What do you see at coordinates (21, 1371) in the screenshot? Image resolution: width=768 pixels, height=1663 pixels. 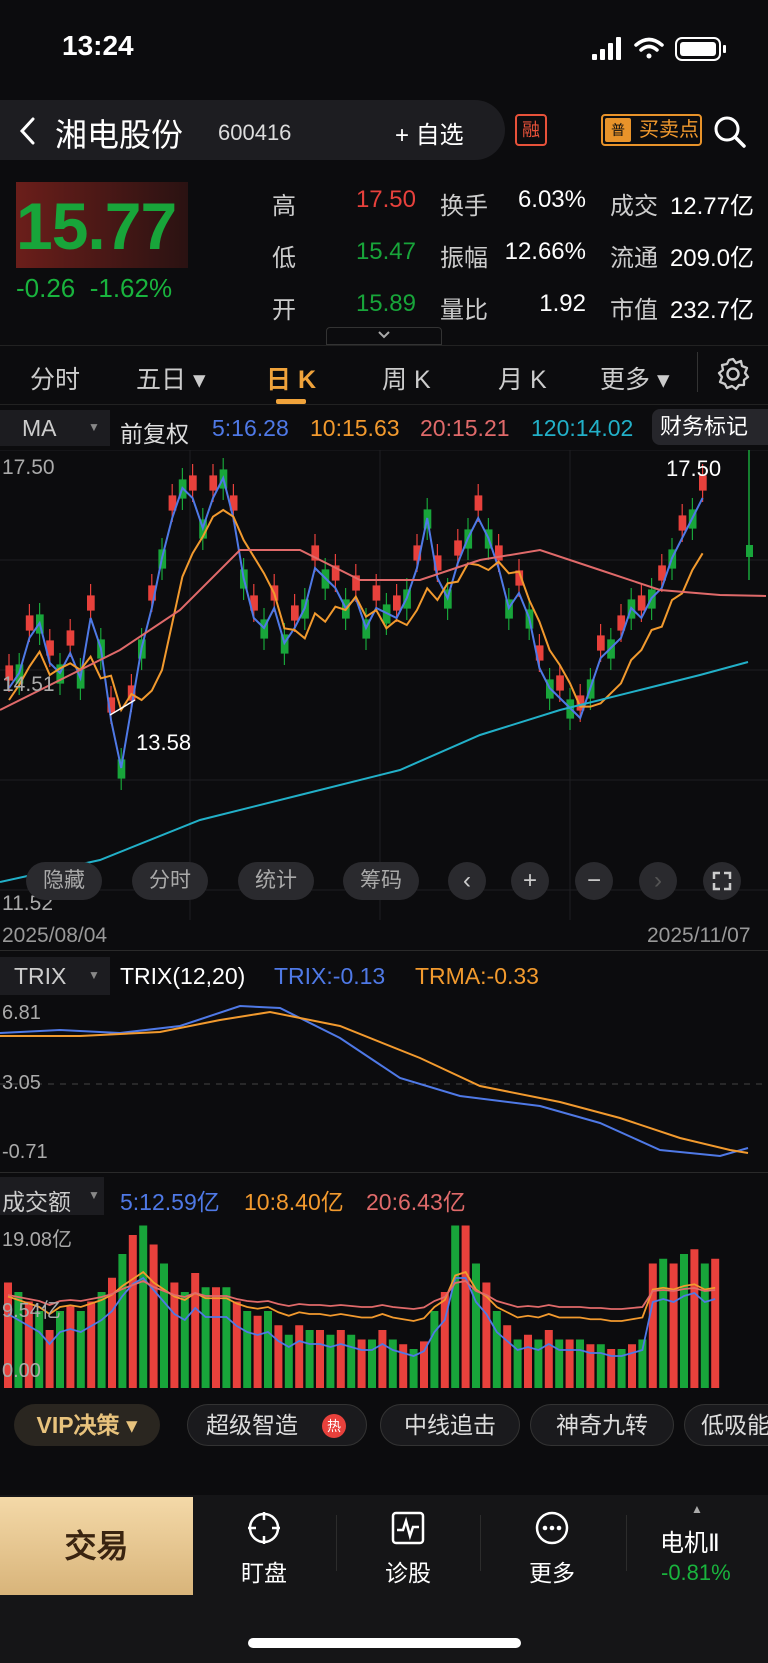 I see `amount-axis-bottom: 0.00` at bounding box center [21, 1371].